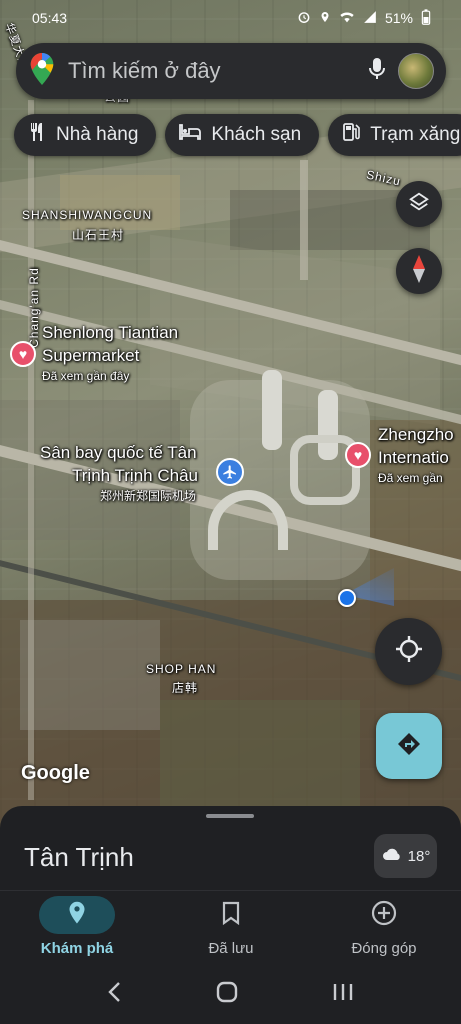 This screenshot has height=1024, width=461. What do you see at coordinates (398, 18) in the screenshot?
I see `battery-percent: 51%` at bounding box center [398, 18].